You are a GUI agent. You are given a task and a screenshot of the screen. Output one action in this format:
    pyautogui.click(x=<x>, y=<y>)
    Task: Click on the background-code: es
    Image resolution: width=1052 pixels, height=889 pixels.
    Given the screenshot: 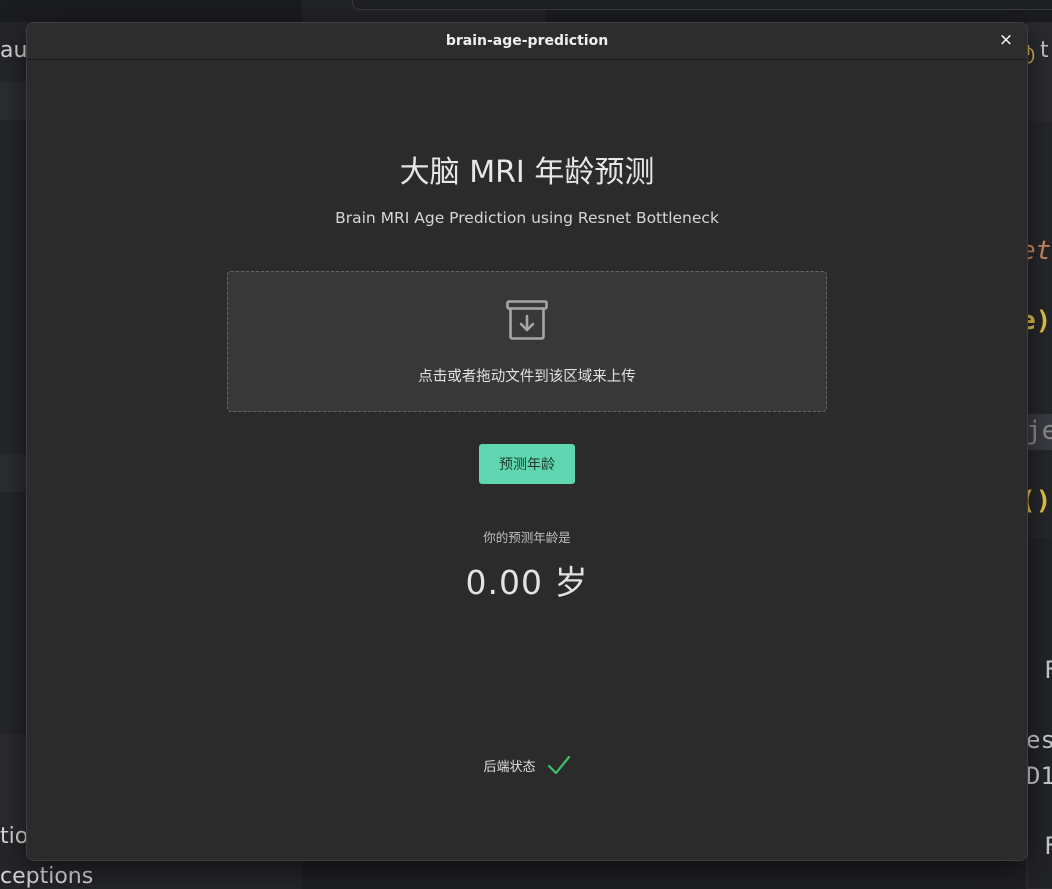 What is the action you would take?
    pyautogui.click(x=1039, y=740)
    